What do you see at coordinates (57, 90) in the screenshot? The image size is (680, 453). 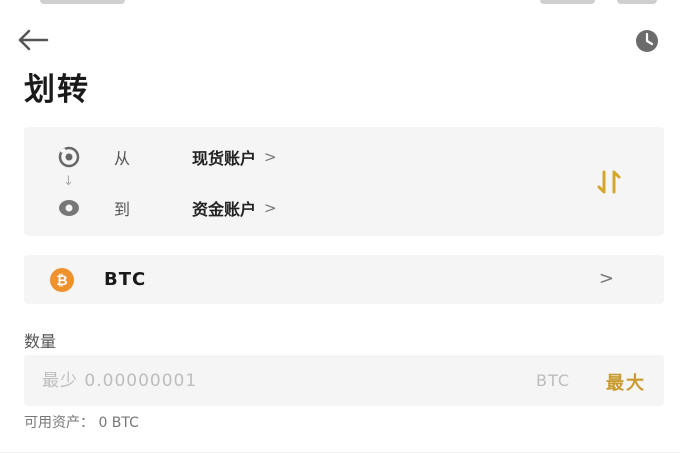 I see `page-title: 划转` at bounding box center [57, 90].